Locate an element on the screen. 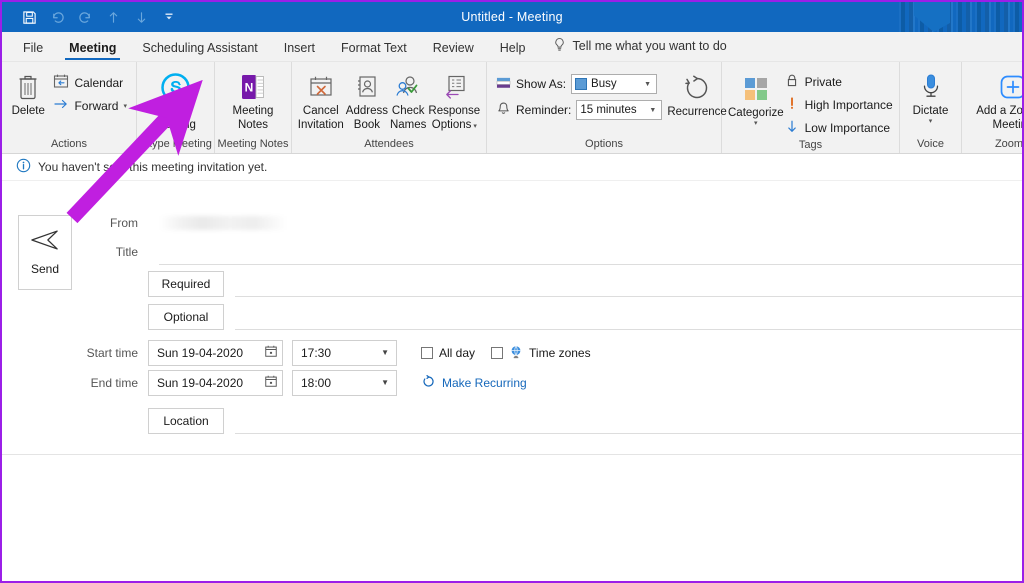  lightbulb-icon is located at coordinates (559, 46).